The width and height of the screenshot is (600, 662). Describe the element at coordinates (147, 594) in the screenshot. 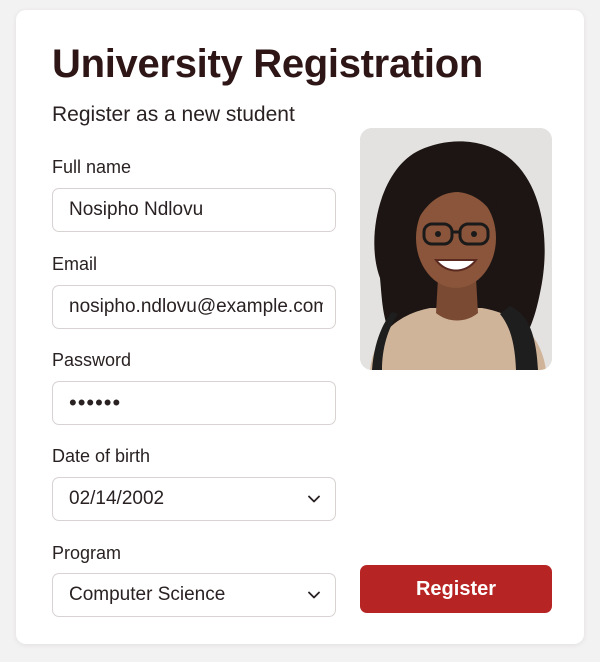

I see `program-value: Computer Science` at that location.